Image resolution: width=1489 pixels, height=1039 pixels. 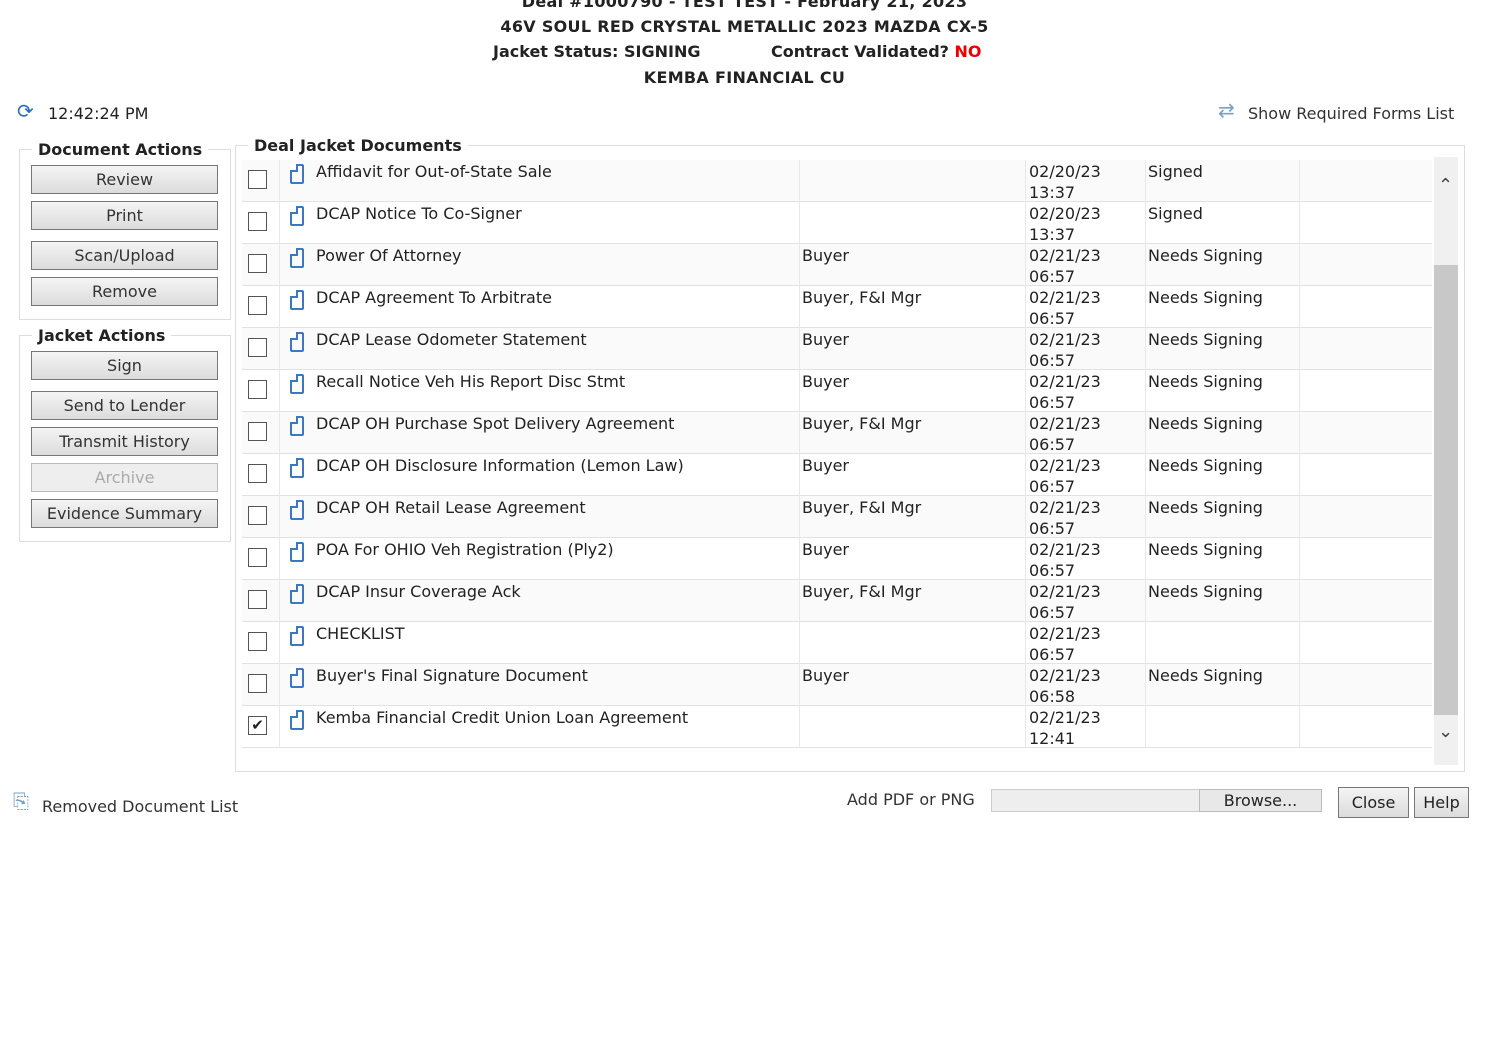 What do you see at coordinates (124, 291) in the screenshot?
I see `remove-button: Remove` at bounding box center [124, 291].